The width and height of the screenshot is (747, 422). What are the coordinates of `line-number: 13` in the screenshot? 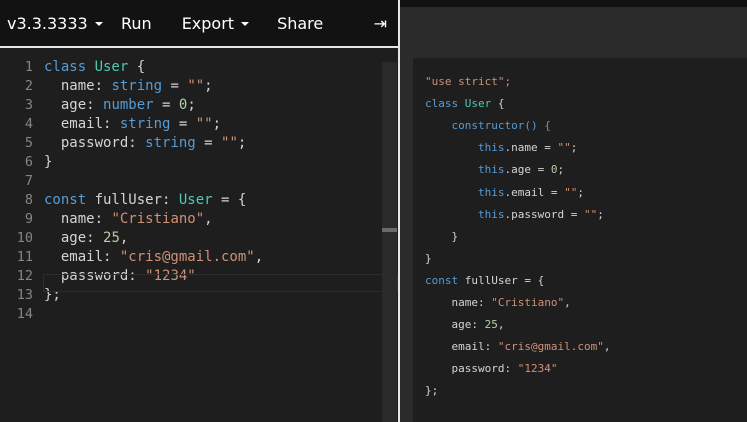 It's located at (24, 295).